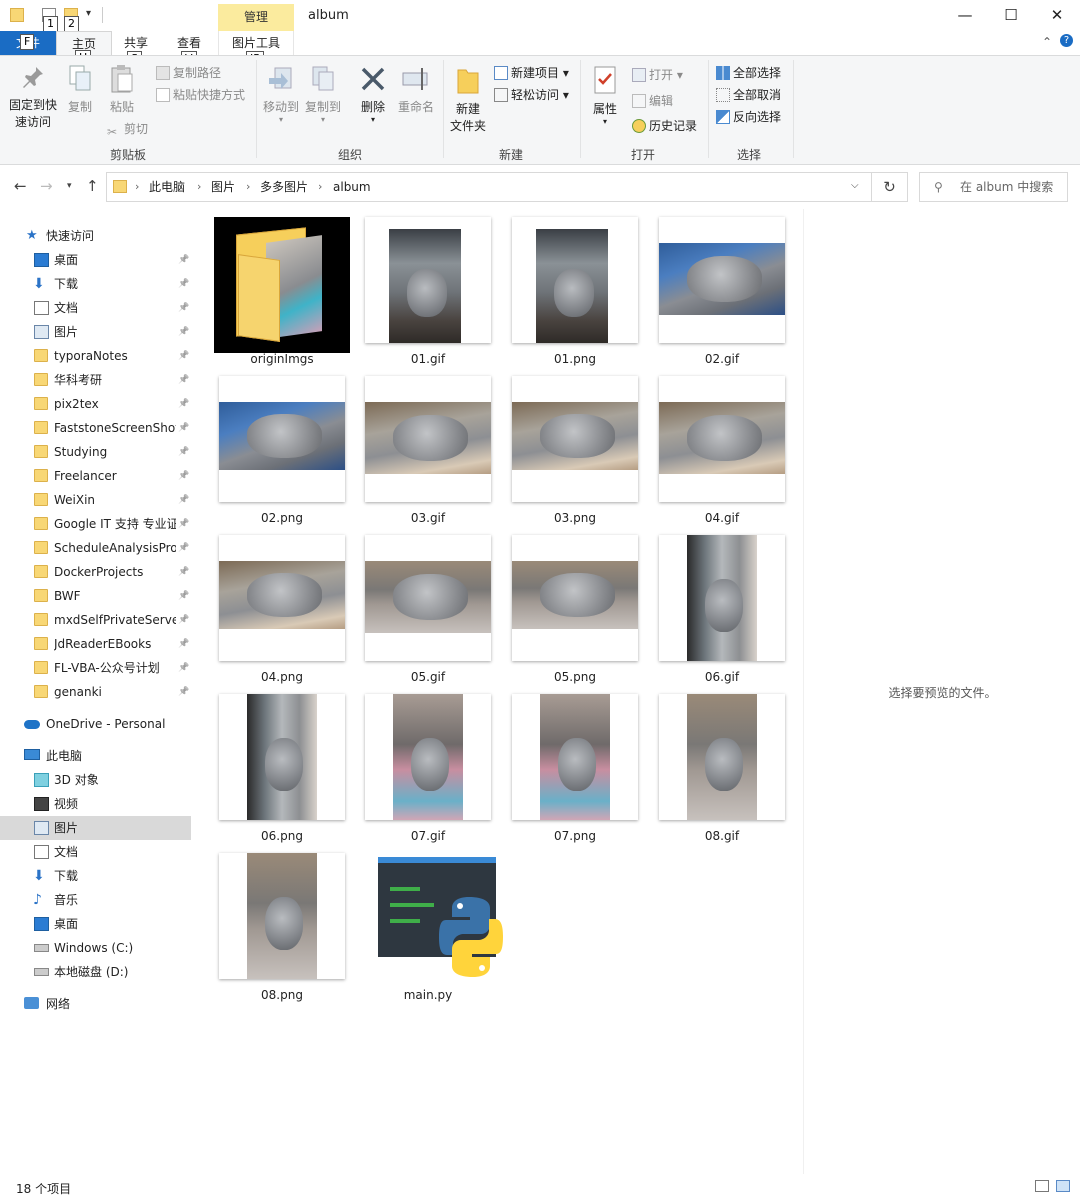 Image resolution: width=1080 pixels, height=1200 pixels. I want to click on new-item-button: 新建项目 ▾, so click(531, 73).